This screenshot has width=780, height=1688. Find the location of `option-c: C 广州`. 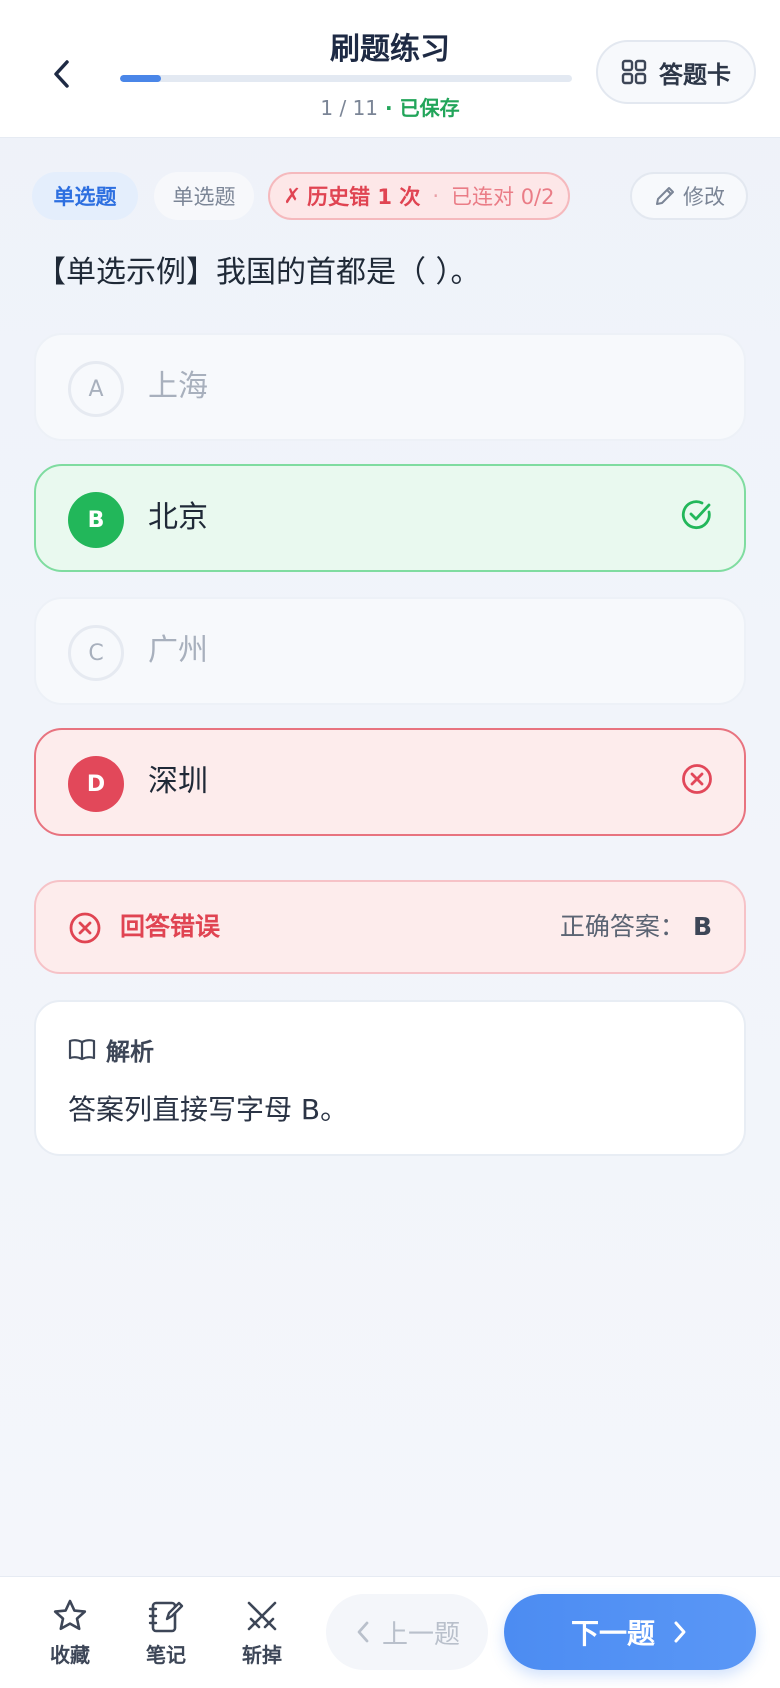

option-c: C 广州 is located at coordinates (390, 651).